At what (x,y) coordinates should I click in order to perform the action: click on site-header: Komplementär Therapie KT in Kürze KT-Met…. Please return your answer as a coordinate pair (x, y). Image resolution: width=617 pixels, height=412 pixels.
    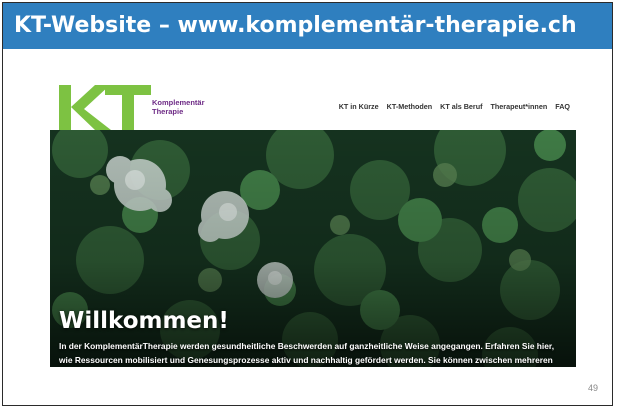
    Looking at the image, I should click on (313, 107).